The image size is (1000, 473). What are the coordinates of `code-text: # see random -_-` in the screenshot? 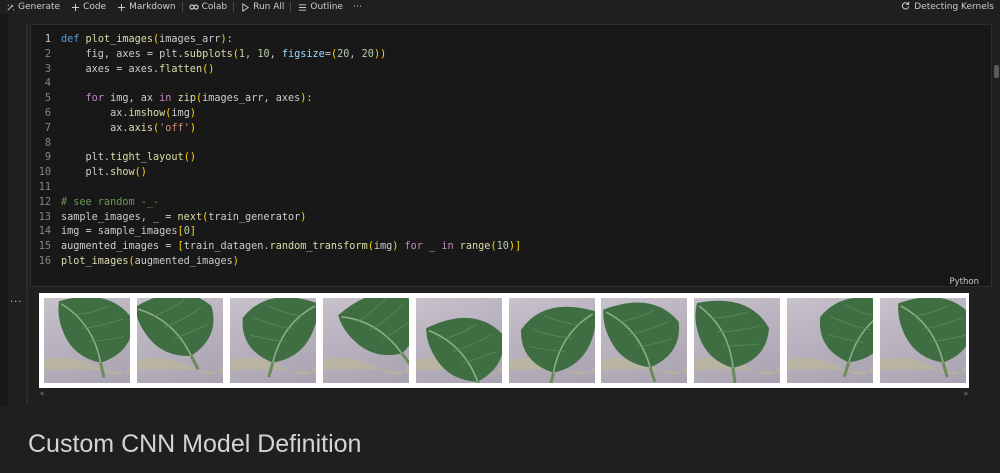 It's located at (110, 203).